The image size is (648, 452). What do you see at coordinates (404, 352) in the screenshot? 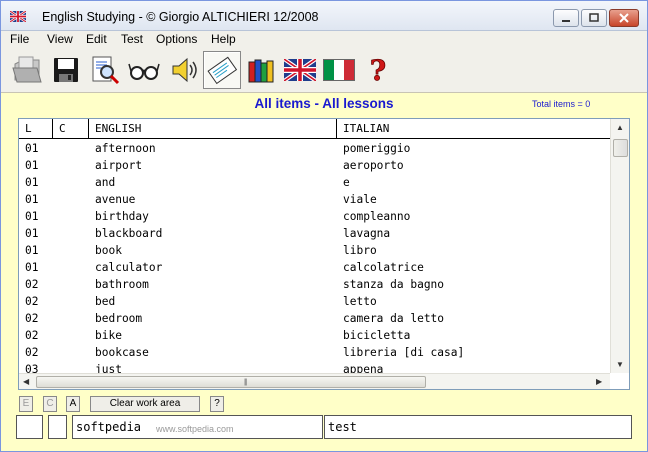
I see `cell-italian: libreria [di casa]` at bounding box center [404, 352].